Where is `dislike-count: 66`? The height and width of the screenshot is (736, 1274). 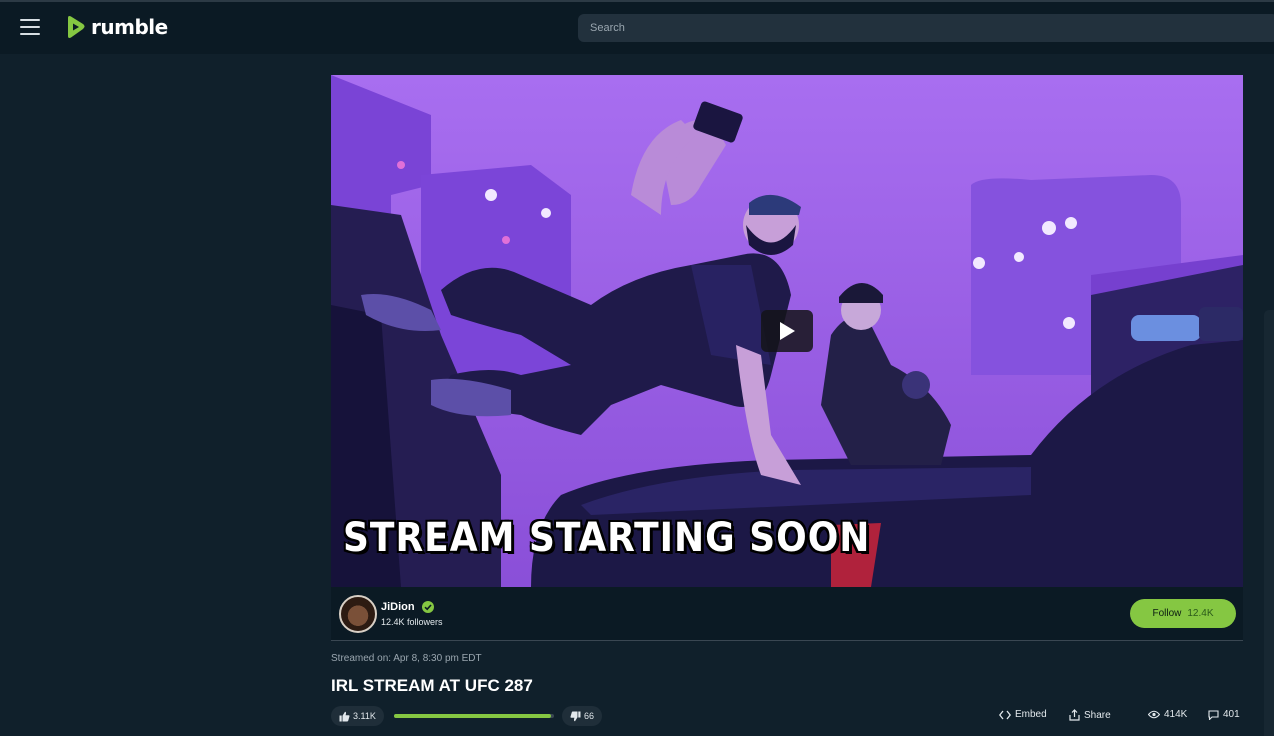 dislike-count: 66 is located at coordinates (589, 716).